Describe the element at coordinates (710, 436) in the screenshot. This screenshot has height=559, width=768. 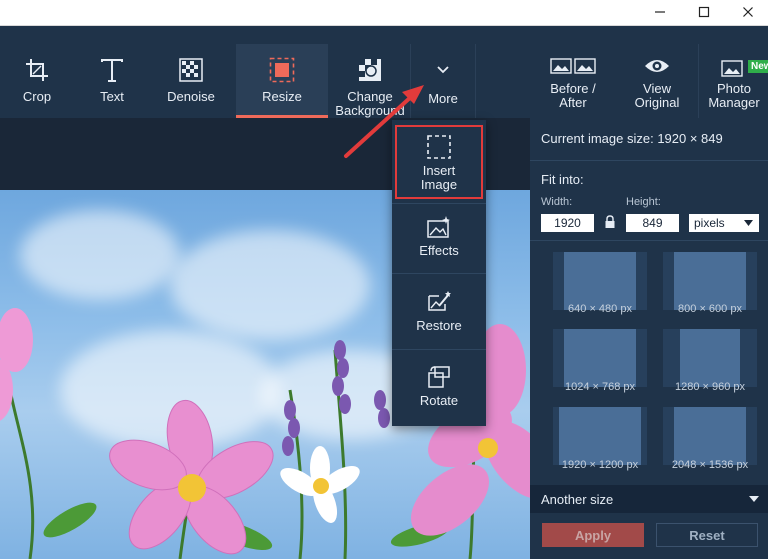
I see `preset-2048x1536` at that location.